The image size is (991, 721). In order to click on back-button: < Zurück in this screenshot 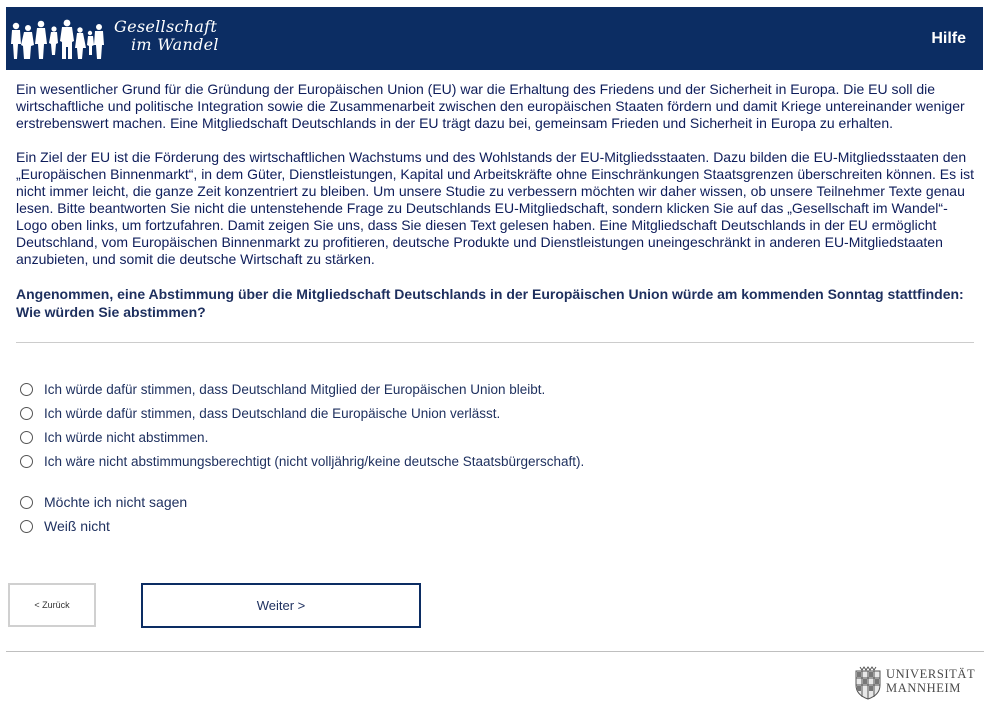, I will do `click(52, 605)`.